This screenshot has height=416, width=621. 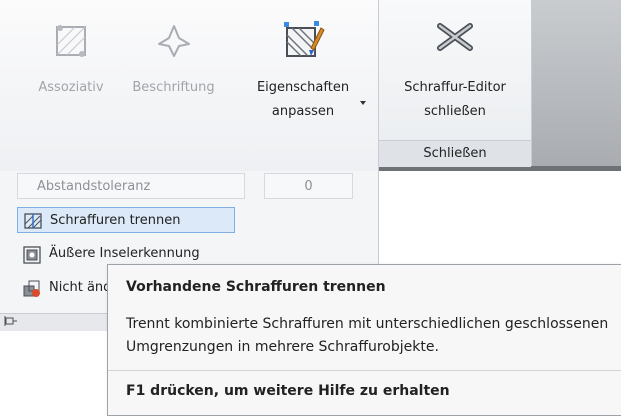 What do you see at coordinates (256, 287) in the screenshot?
I see `tooltip-title: Vorhandene Schraffuren trennen` at bounding box center [256, 287].